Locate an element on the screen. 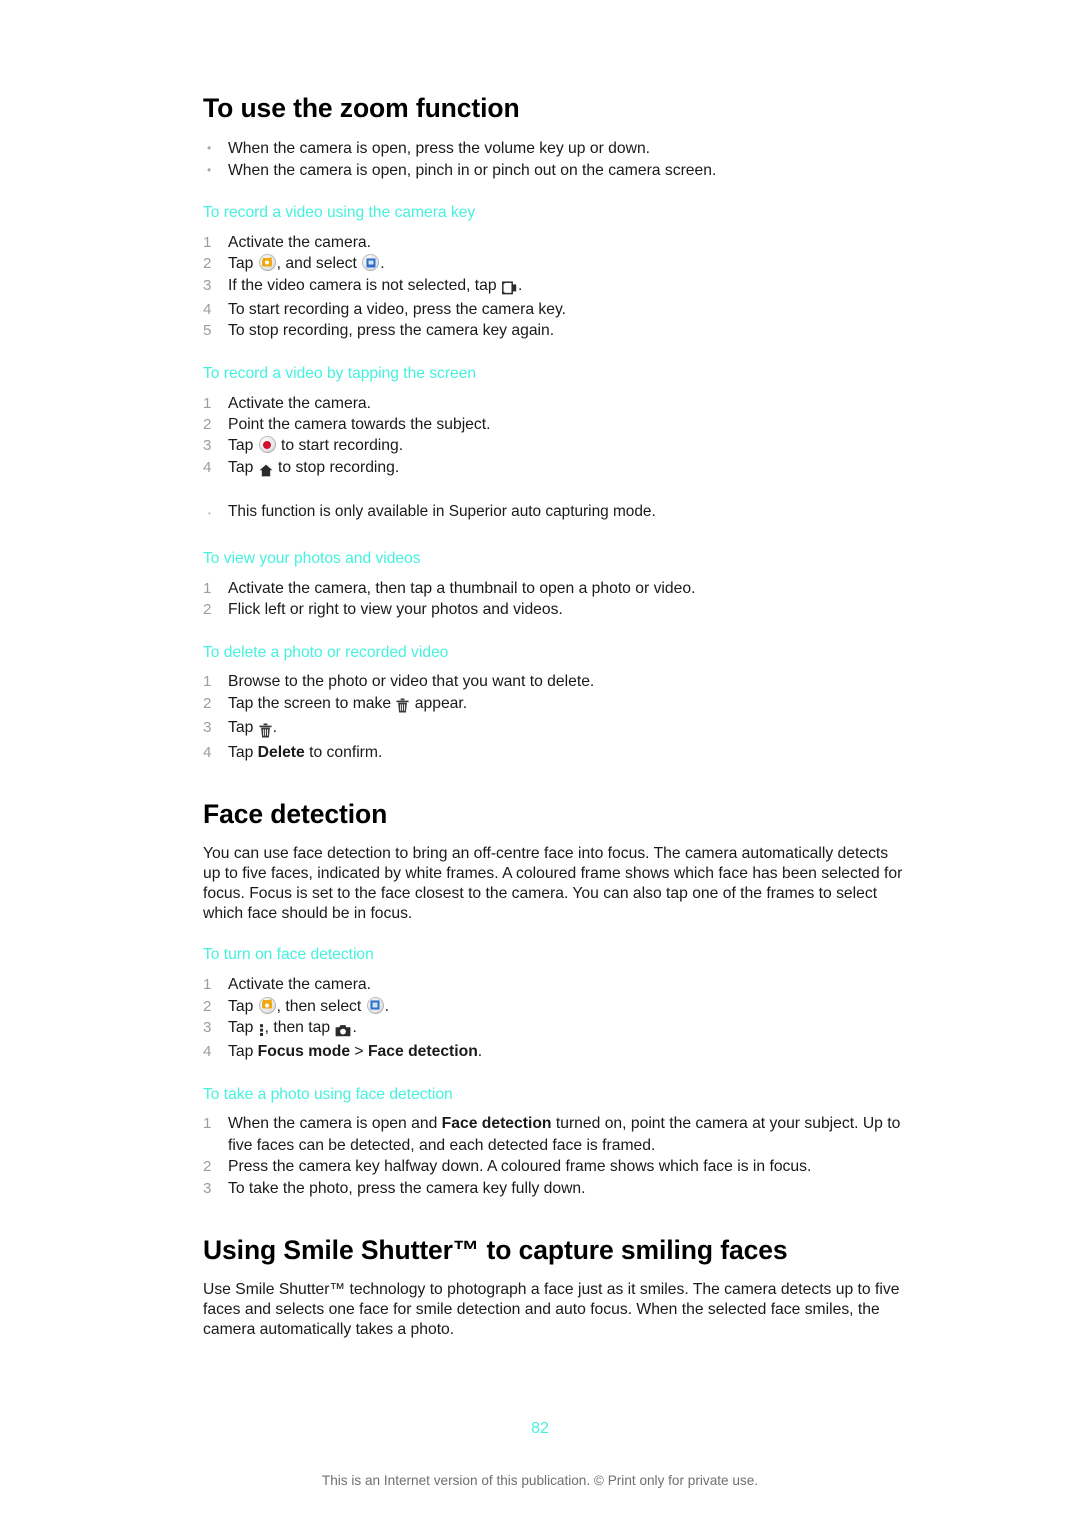 The image size is (1080, 1527). stop-recording-icon is located at coordinates (266, 470).